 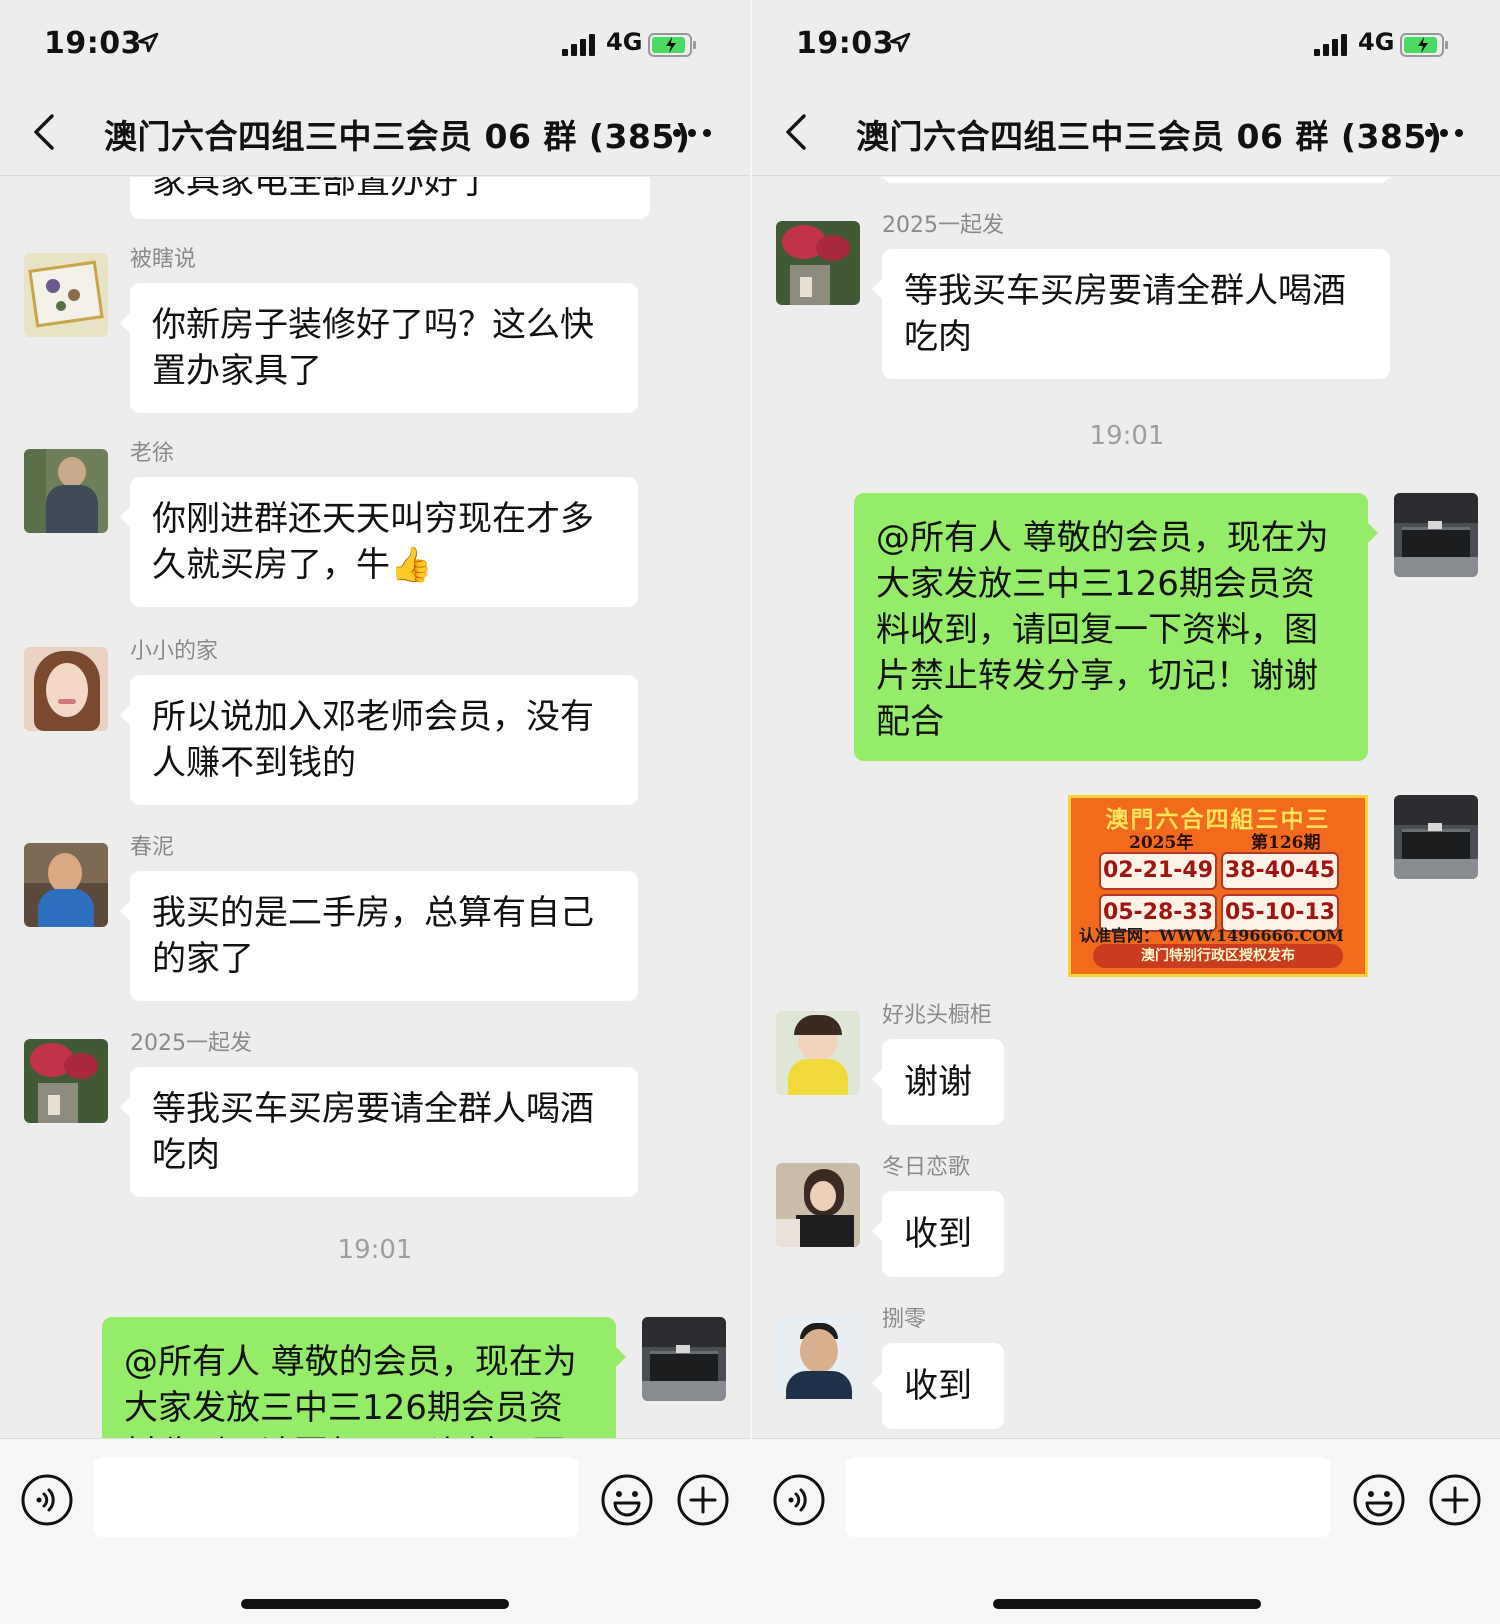 I want to click on image-year: 2025年, so click(x=1161, y=843).